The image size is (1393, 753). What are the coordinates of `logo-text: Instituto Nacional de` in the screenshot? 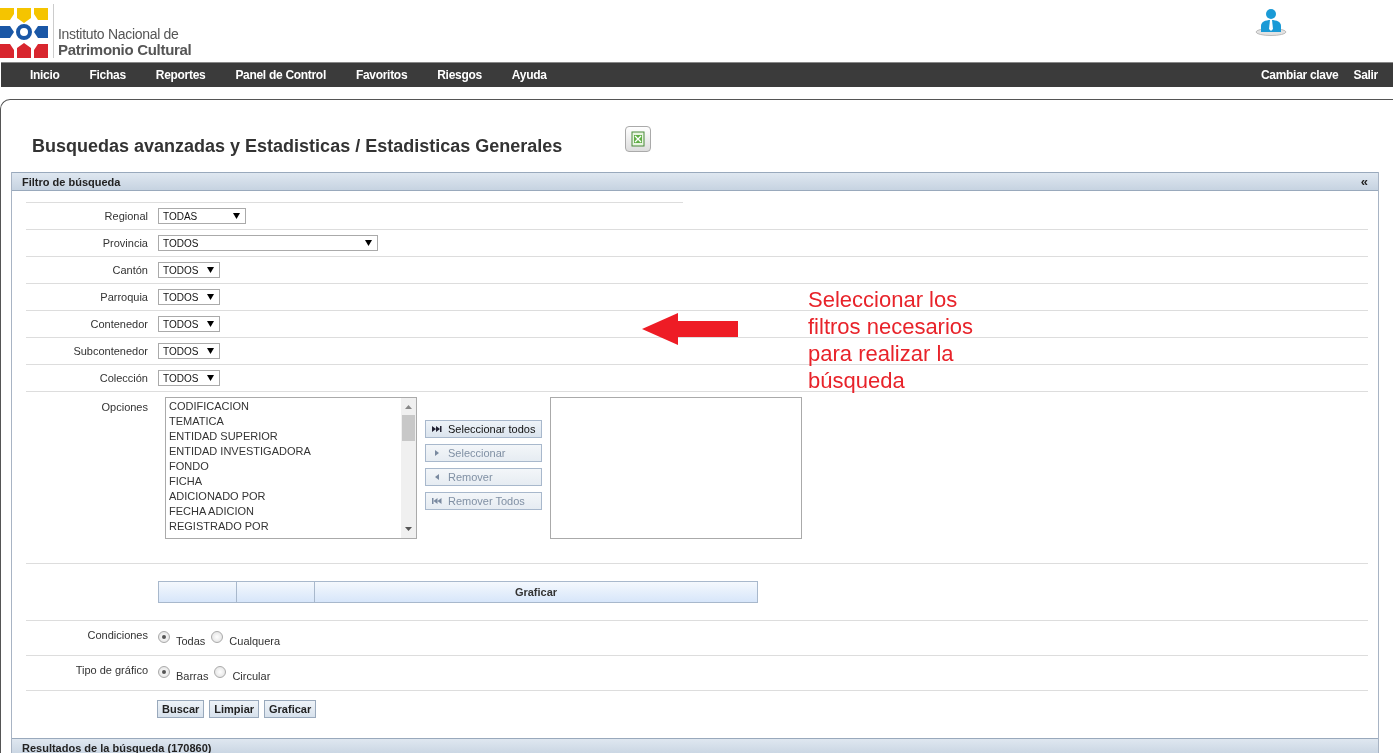 It's located at (119, 34).